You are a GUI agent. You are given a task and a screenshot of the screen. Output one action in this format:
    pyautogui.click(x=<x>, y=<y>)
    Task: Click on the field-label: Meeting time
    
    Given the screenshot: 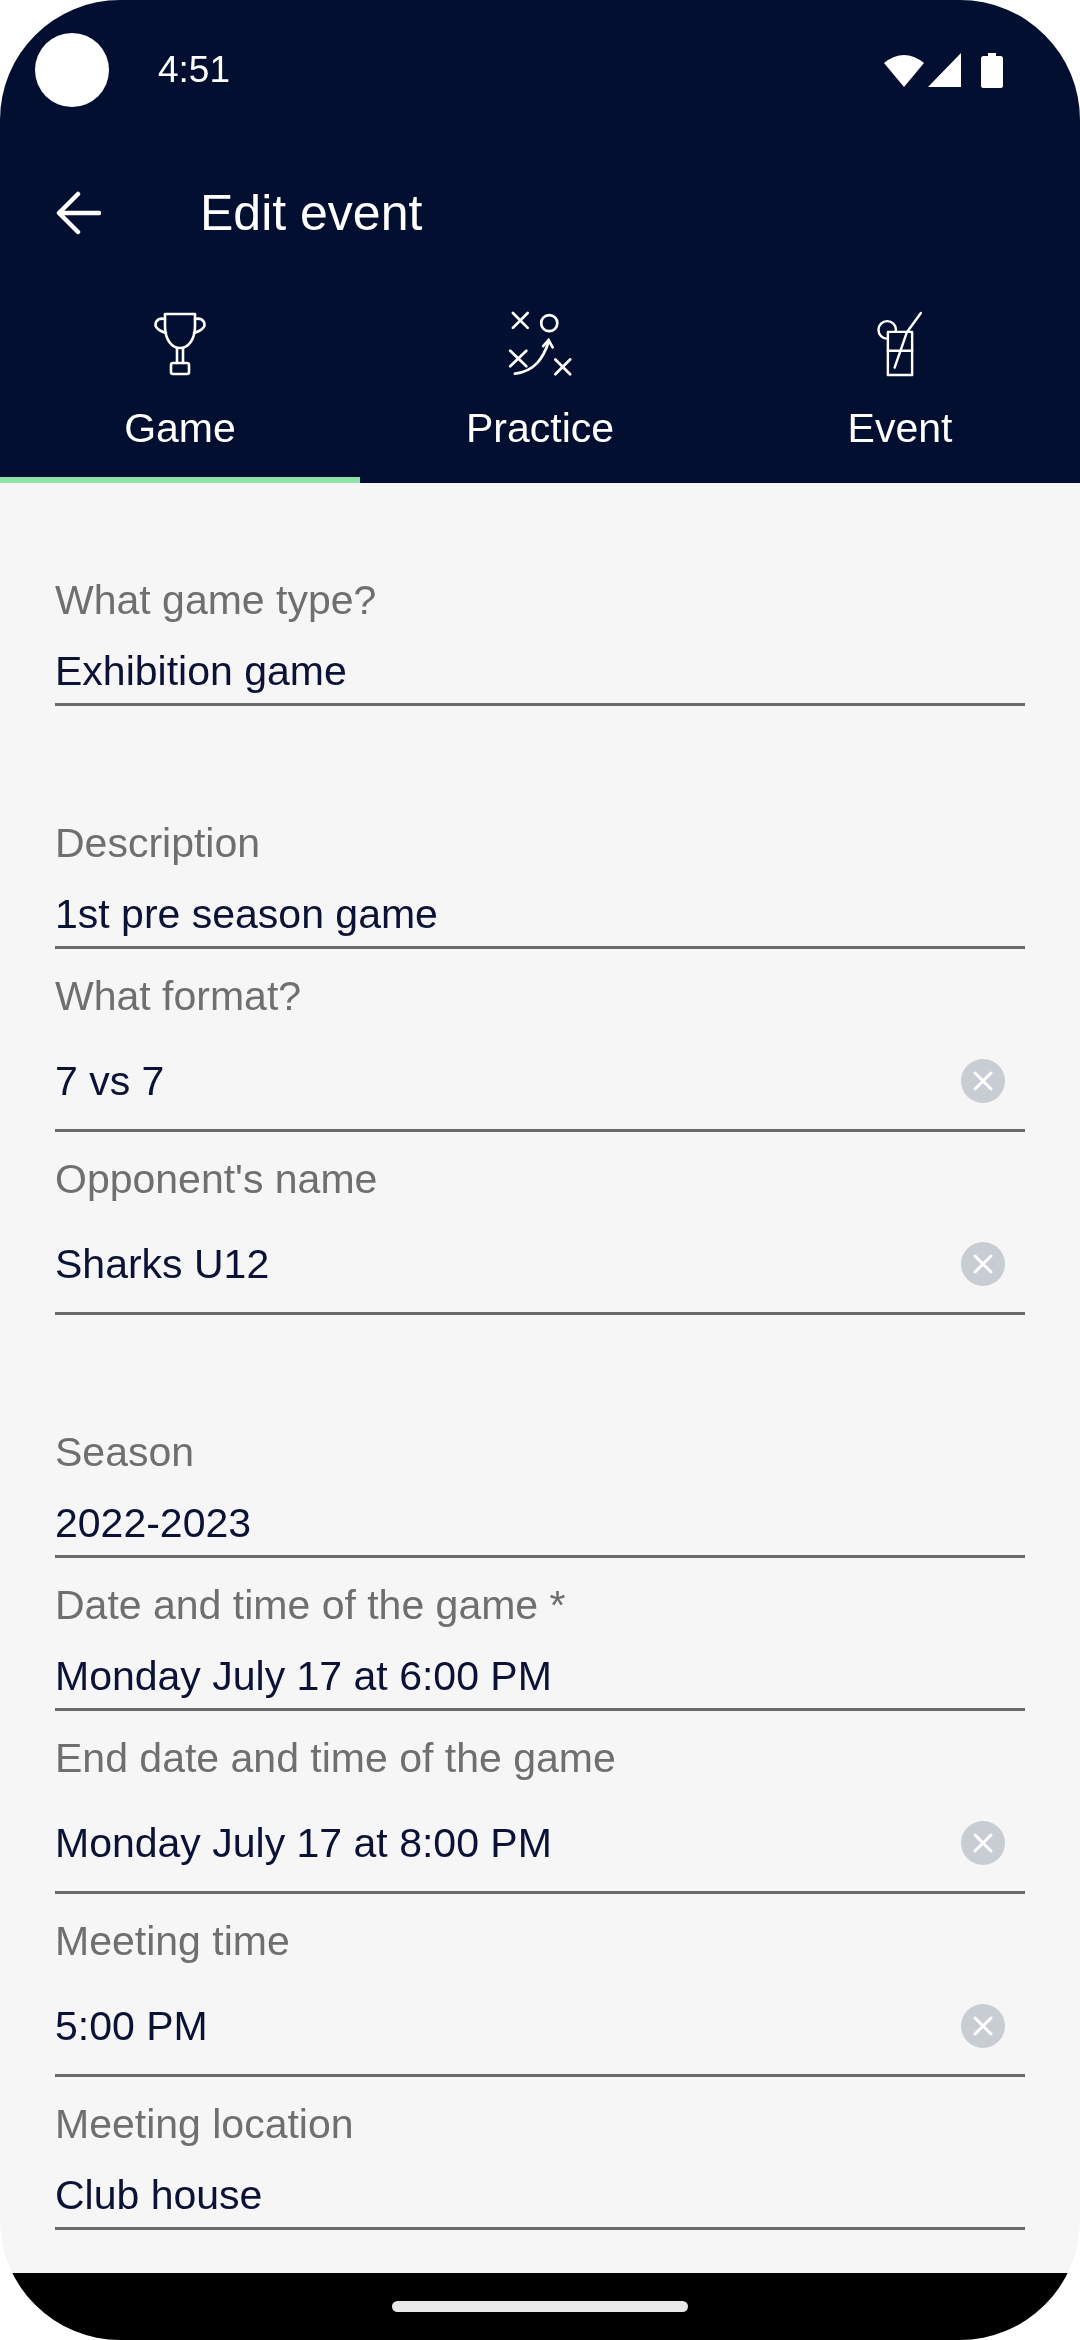 What is the action you would take?
    pyautogui.click(x=173, y=1941)
    